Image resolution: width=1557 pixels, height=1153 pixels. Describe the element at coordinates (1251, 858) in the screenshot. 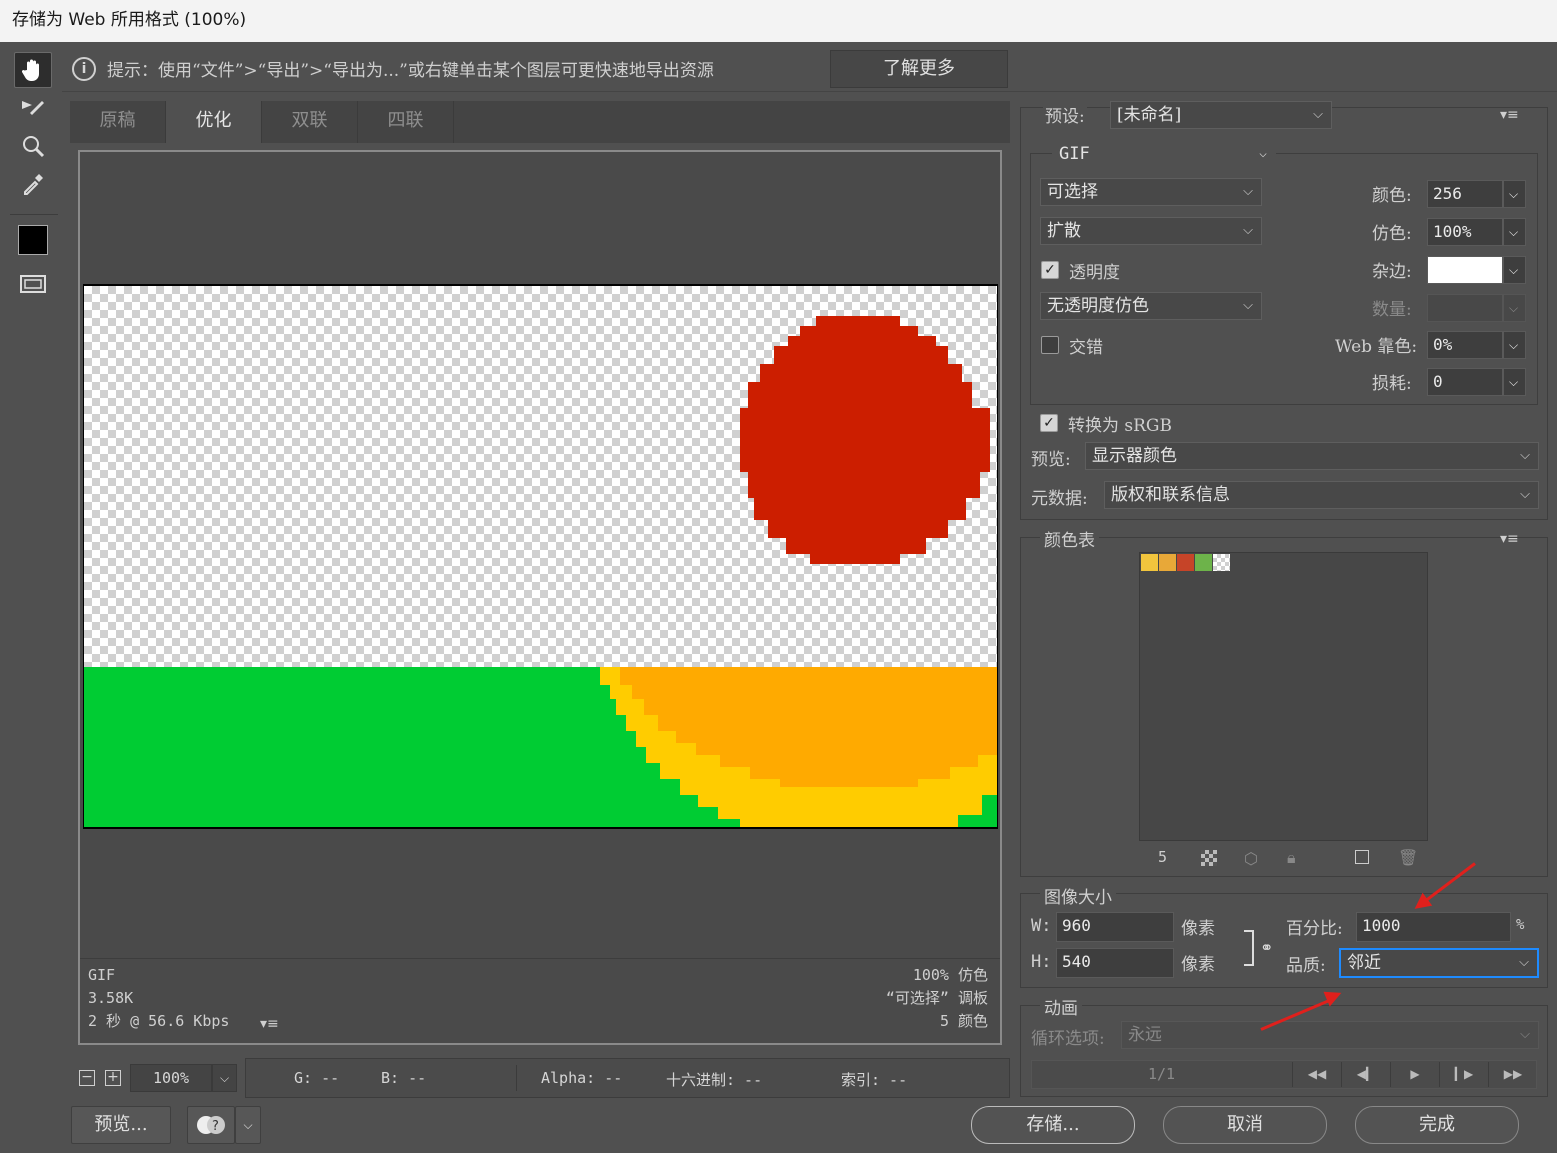

I see `web-shift-cube-icon: ⬡` at that location.